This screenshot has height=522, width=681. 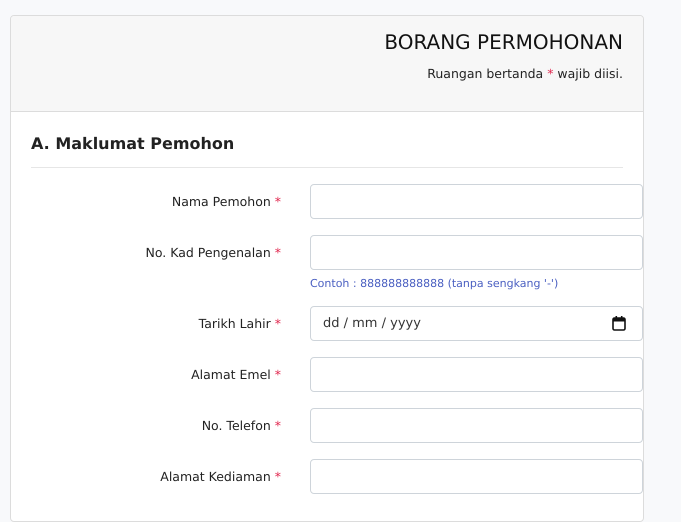 What do you see at coordinates (241, 425) in the screenshot?
I see `field-label: No. Telefon *` at bounding box center [241, 425].